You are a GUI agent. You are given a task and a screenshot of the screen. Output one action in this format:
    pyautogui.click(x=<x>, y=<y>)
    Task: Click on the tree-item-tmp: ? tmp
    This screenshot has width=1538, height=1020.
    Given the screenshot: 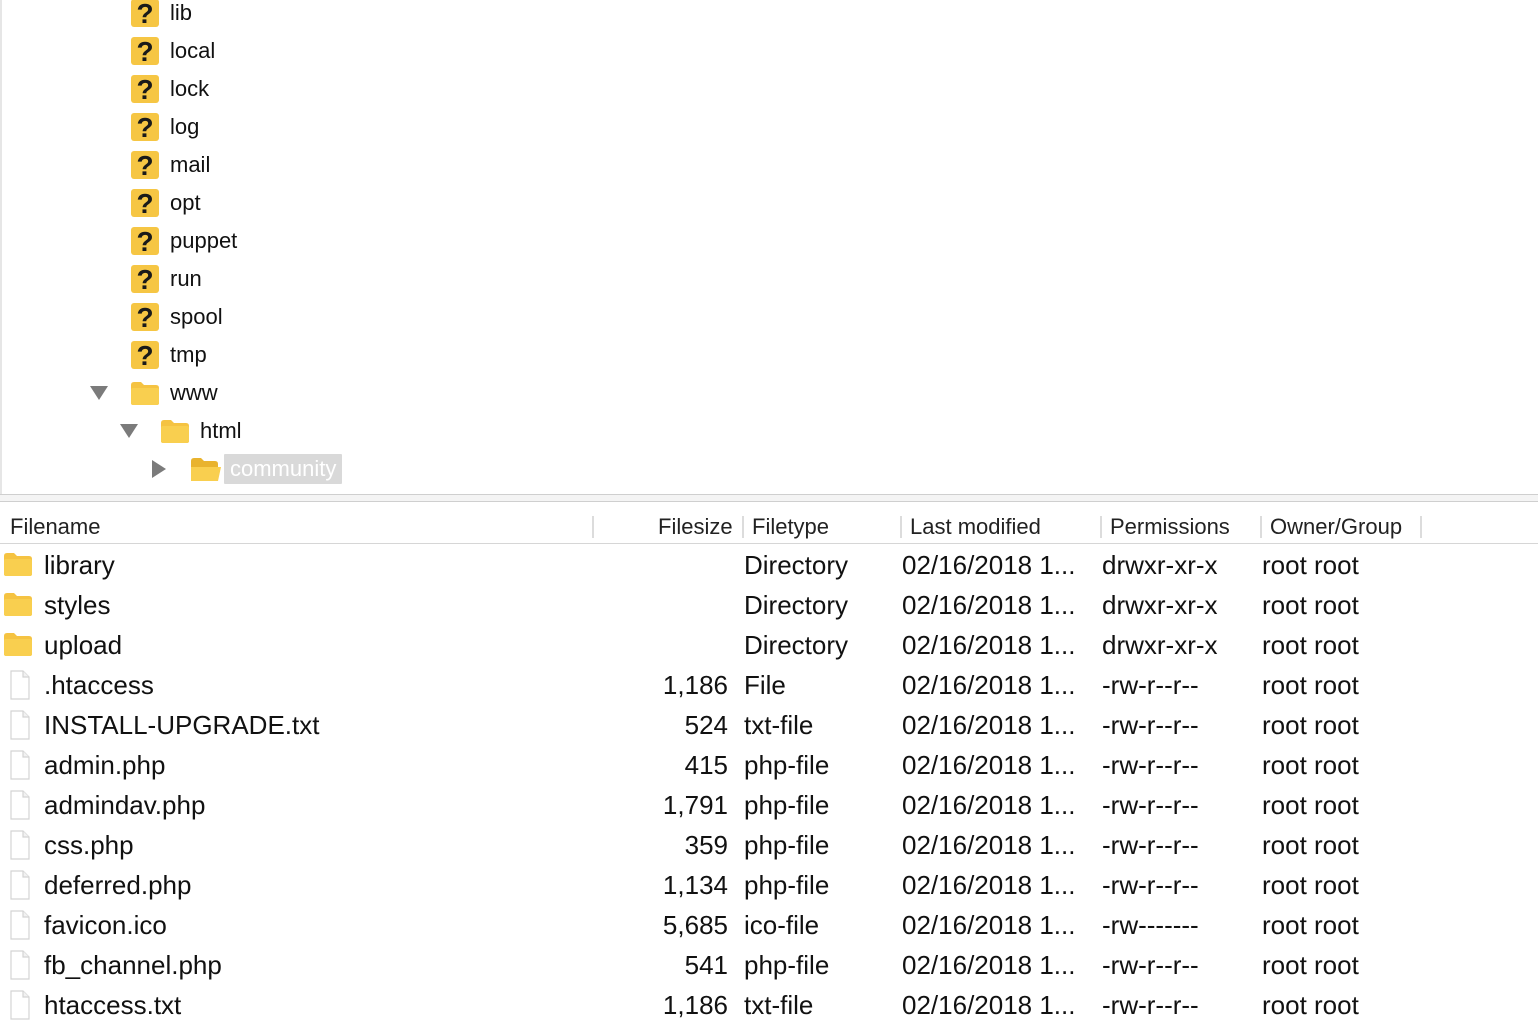 What is the action you would take?
    pyautogui.click(x=168, y=355)
    